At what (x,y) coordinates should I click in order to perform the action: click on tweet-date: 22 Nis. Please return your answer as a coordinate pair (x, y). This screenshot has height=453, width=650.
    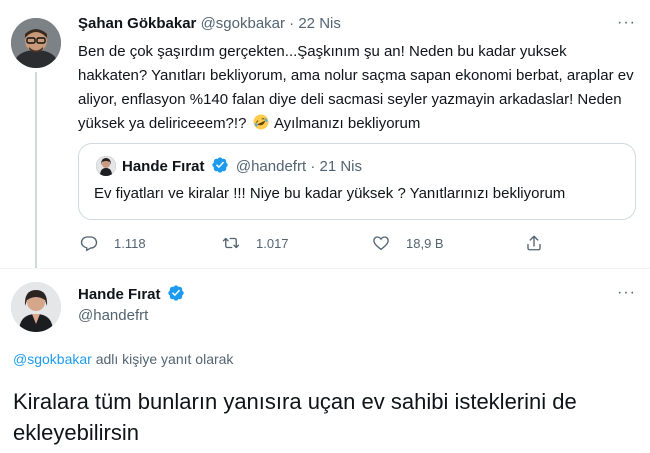
    Looking at the image, I should click on (319, 23).